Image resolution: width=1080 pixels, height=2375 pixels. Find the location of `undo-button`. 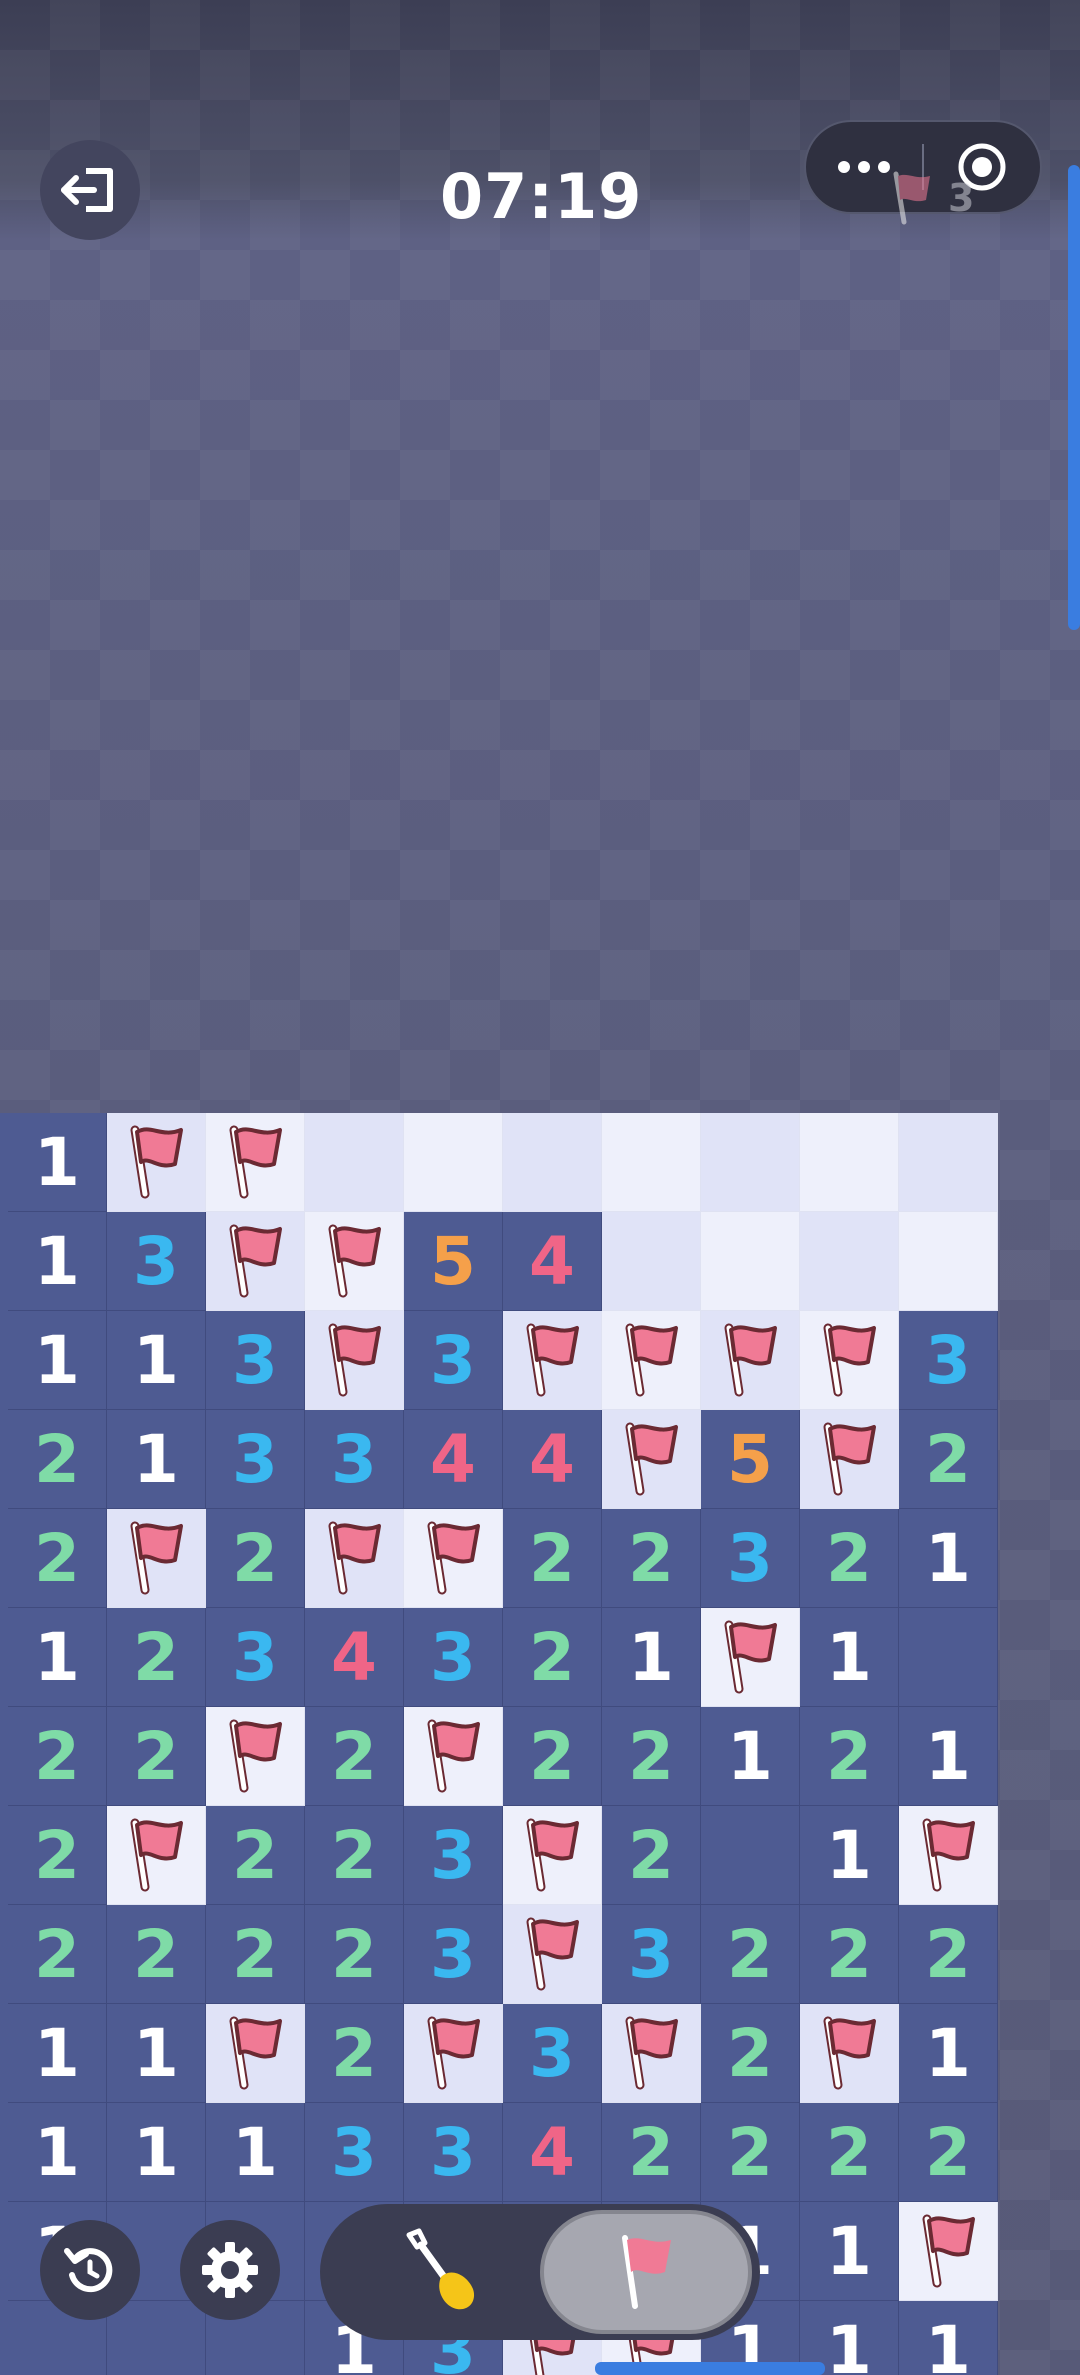

undo-button is located at coordinates (90, 2270).